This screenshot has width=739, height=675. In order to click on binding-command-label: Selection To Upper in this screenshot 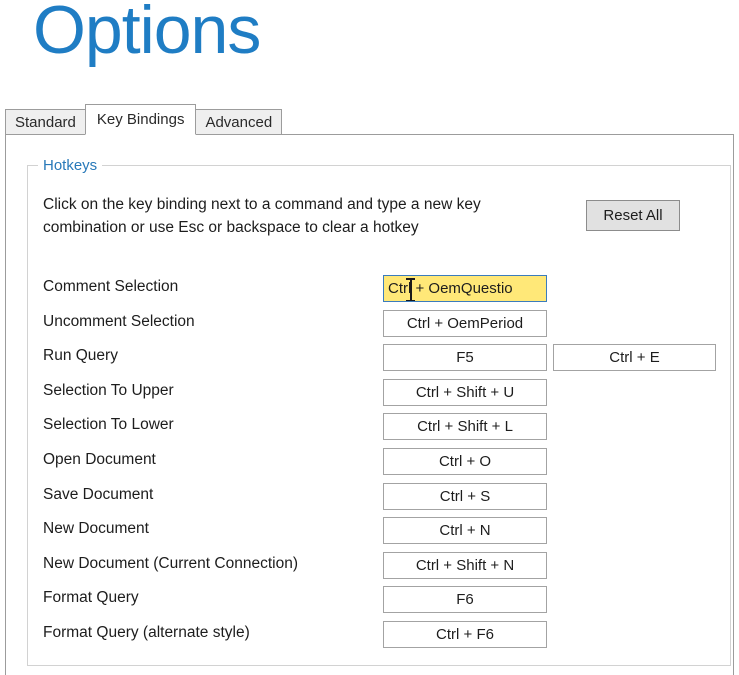, I will do `click(108, 390)`.